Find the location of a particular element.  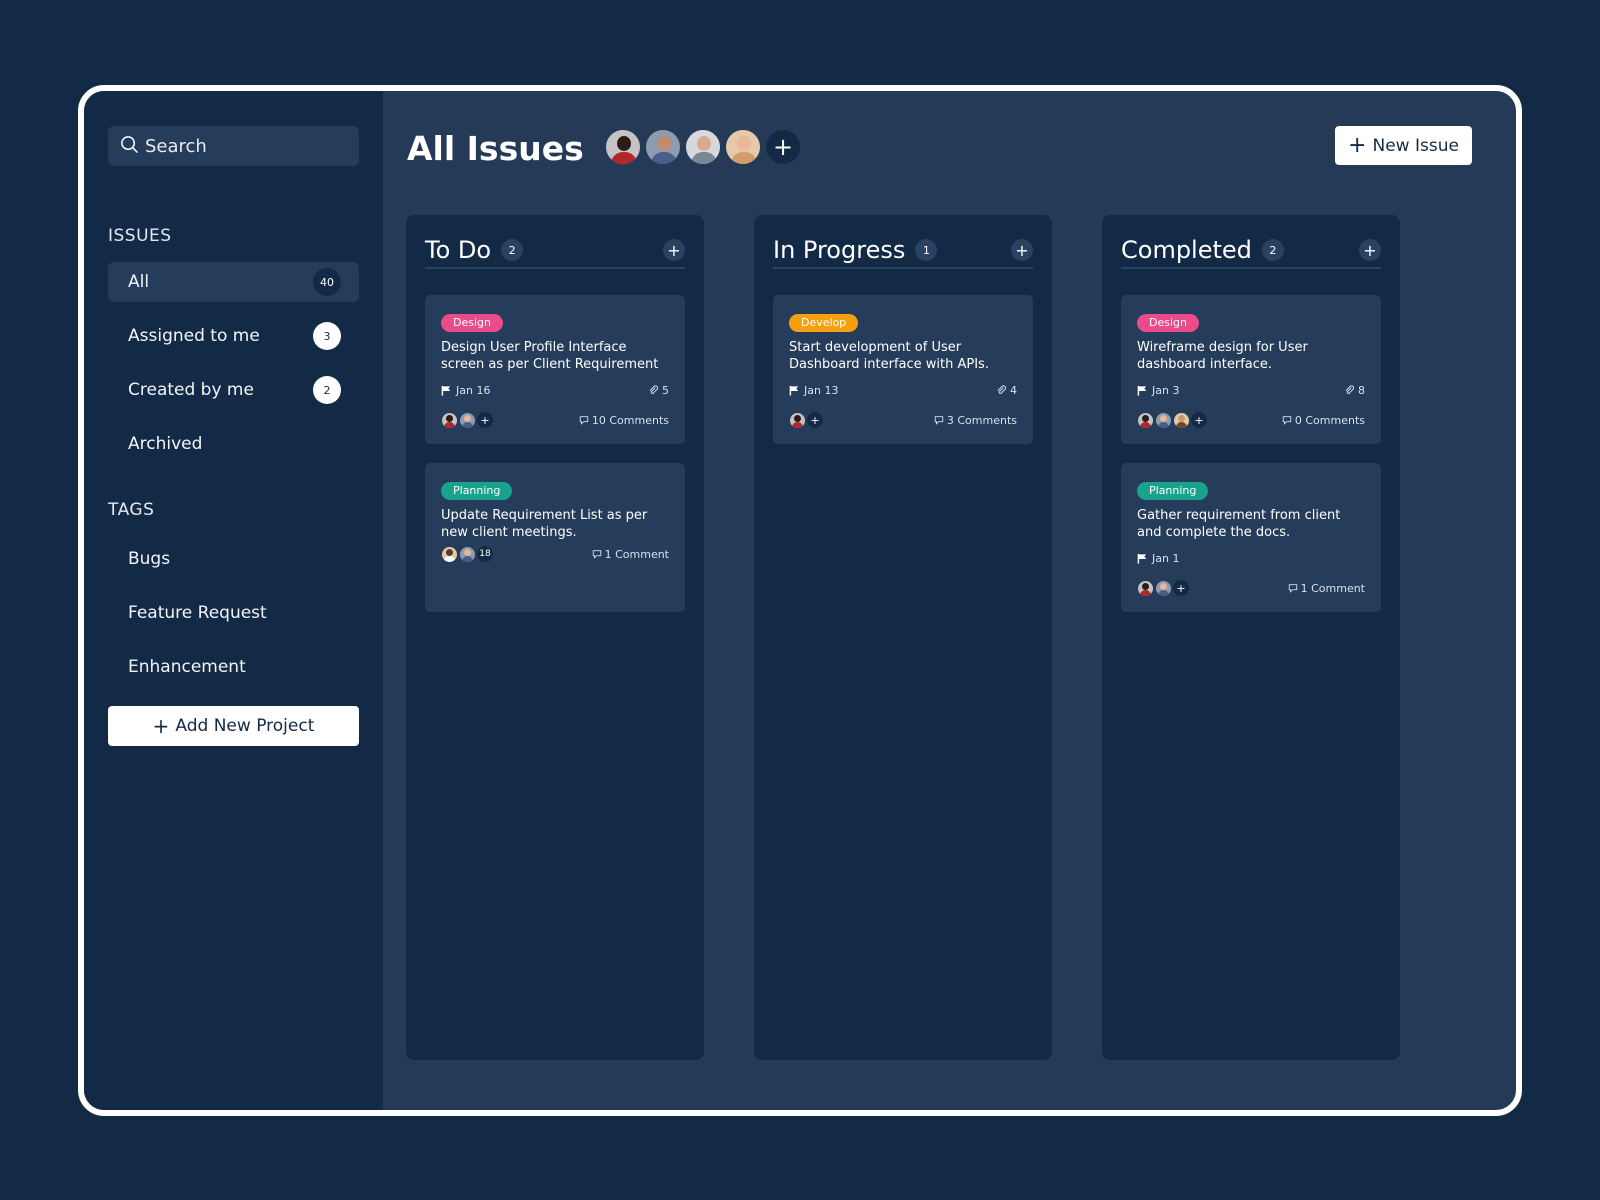

sidebar-item-label: Assigned to me is located at coordinates (194, 336).